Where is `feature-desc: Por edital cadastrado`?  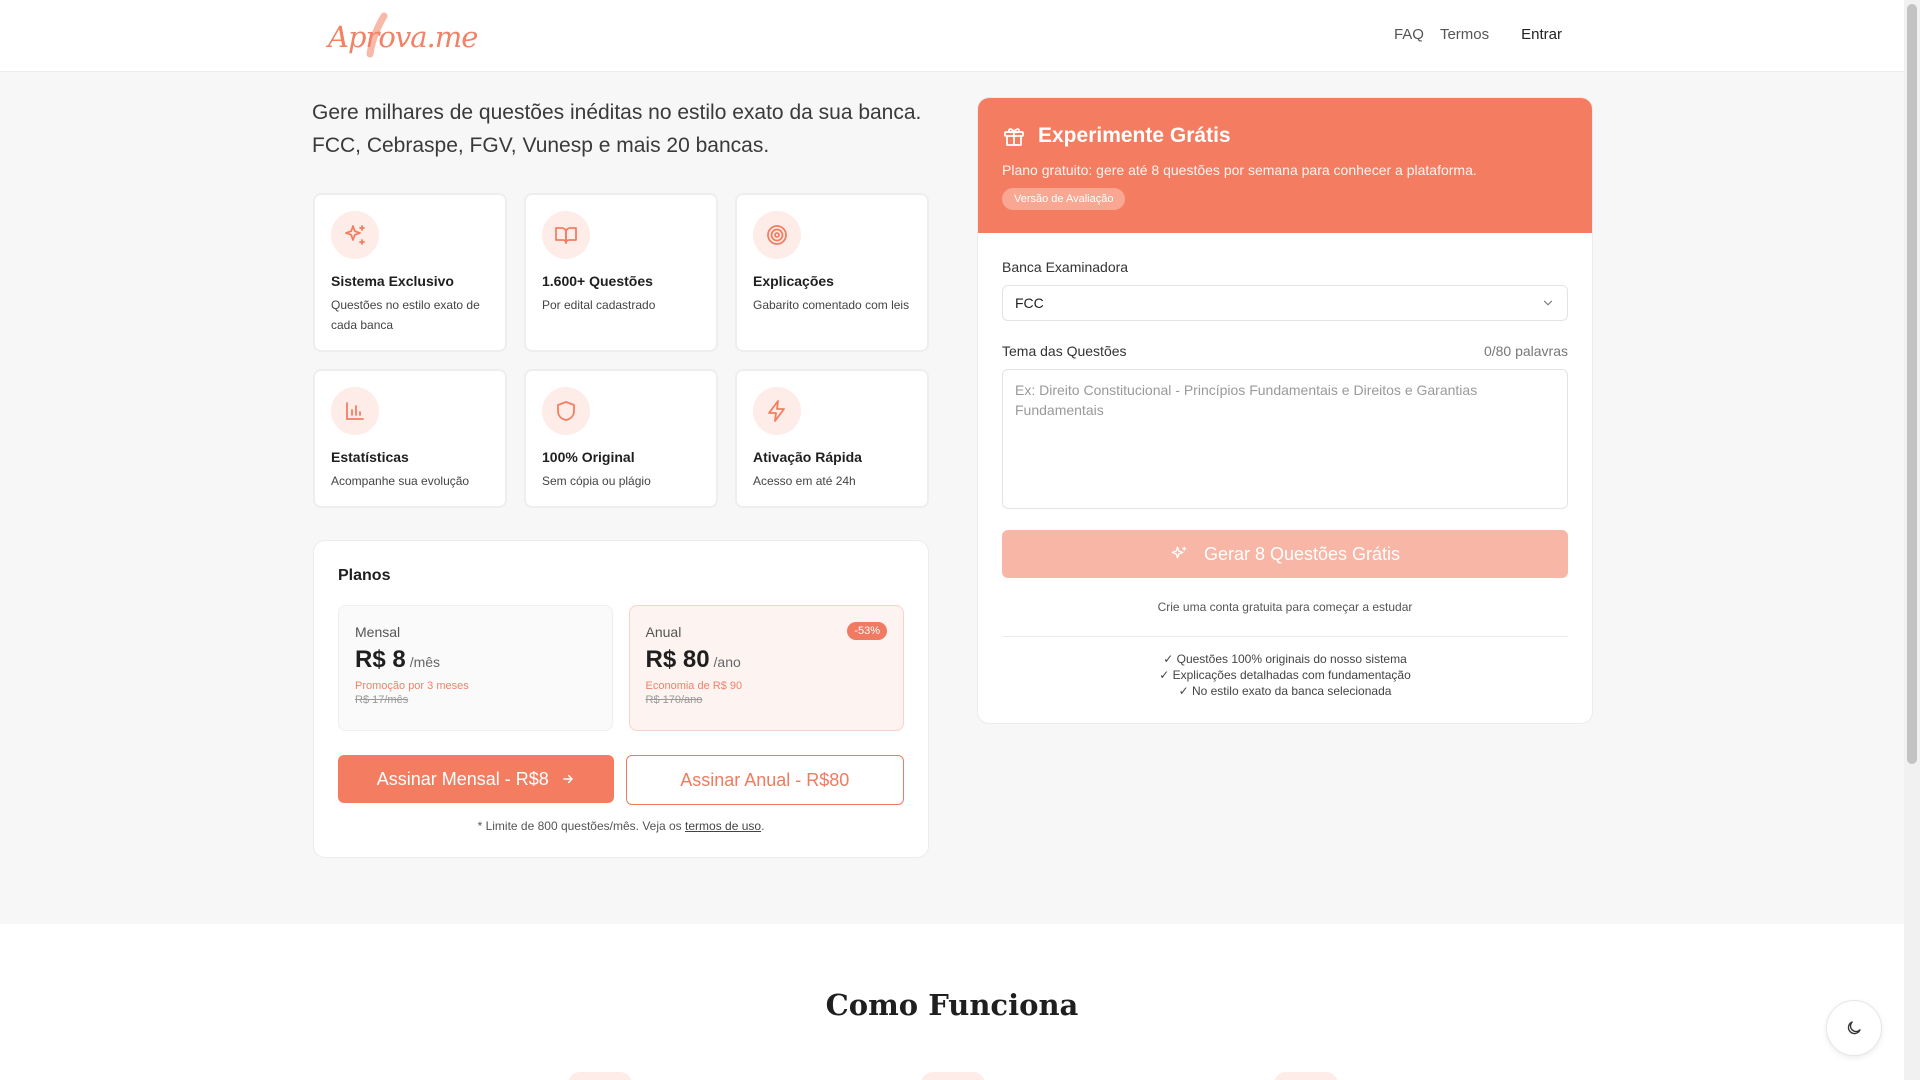 feature-desc: Por edital cadastrado is located at coordinates (599, 305).